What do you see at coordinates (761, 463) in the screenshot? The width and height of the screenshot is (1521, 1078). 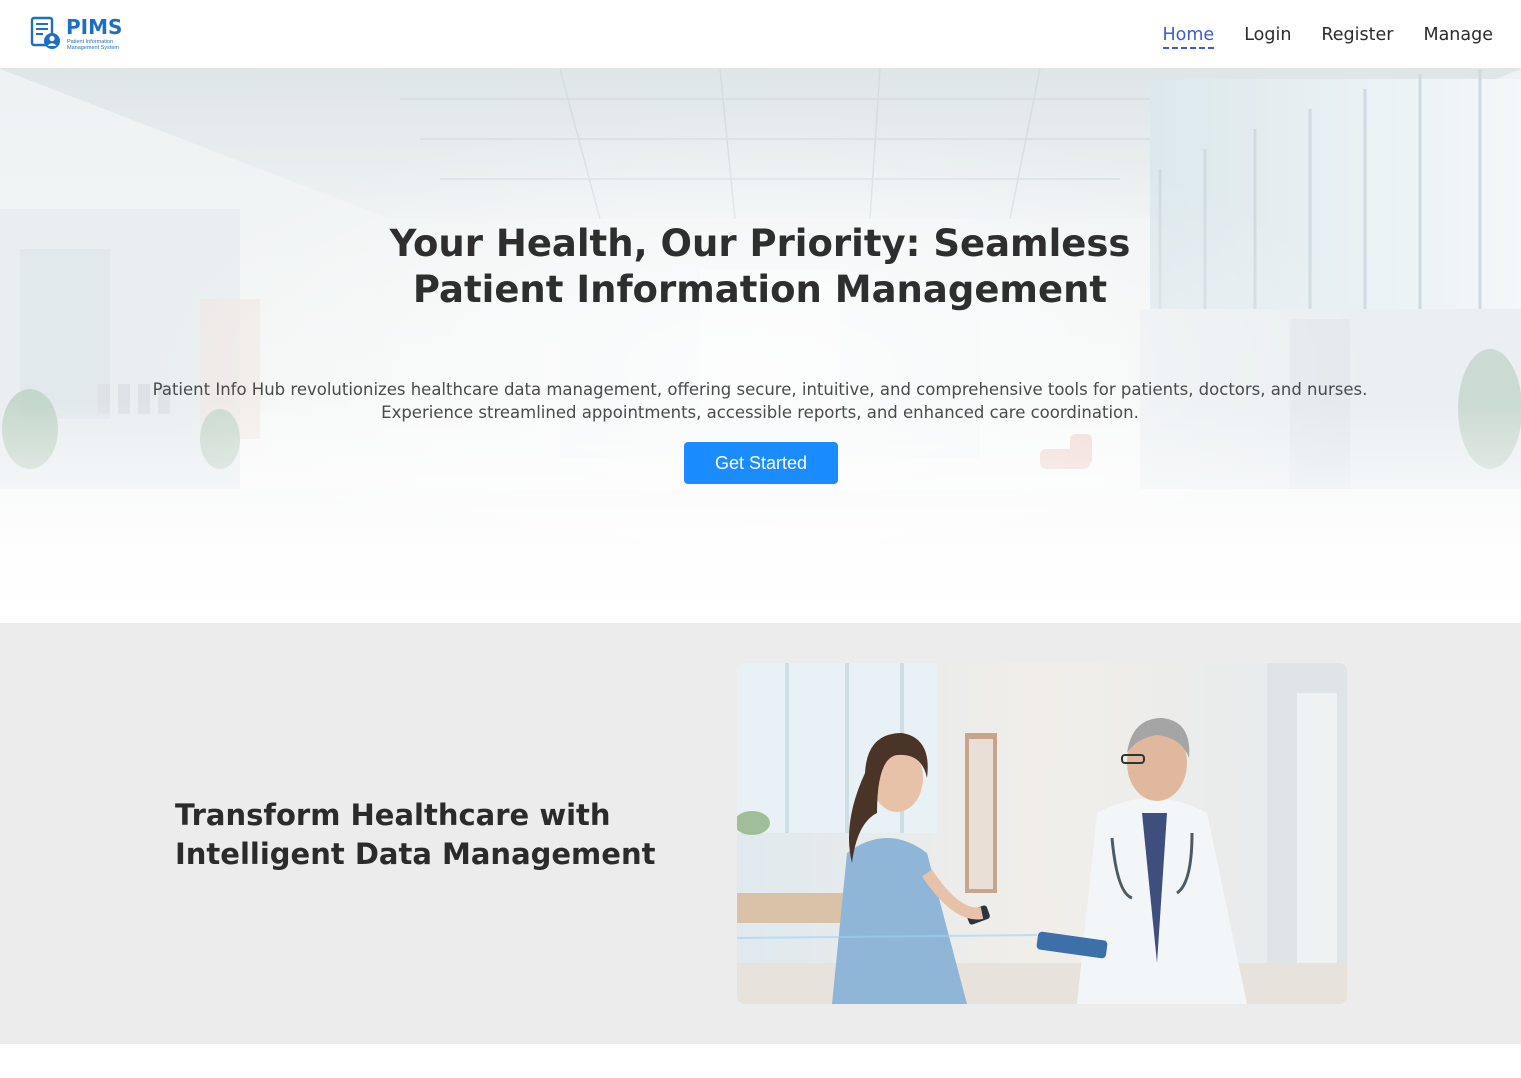 I see `get-started-button: Get Started` at bounding box center [761, 463].